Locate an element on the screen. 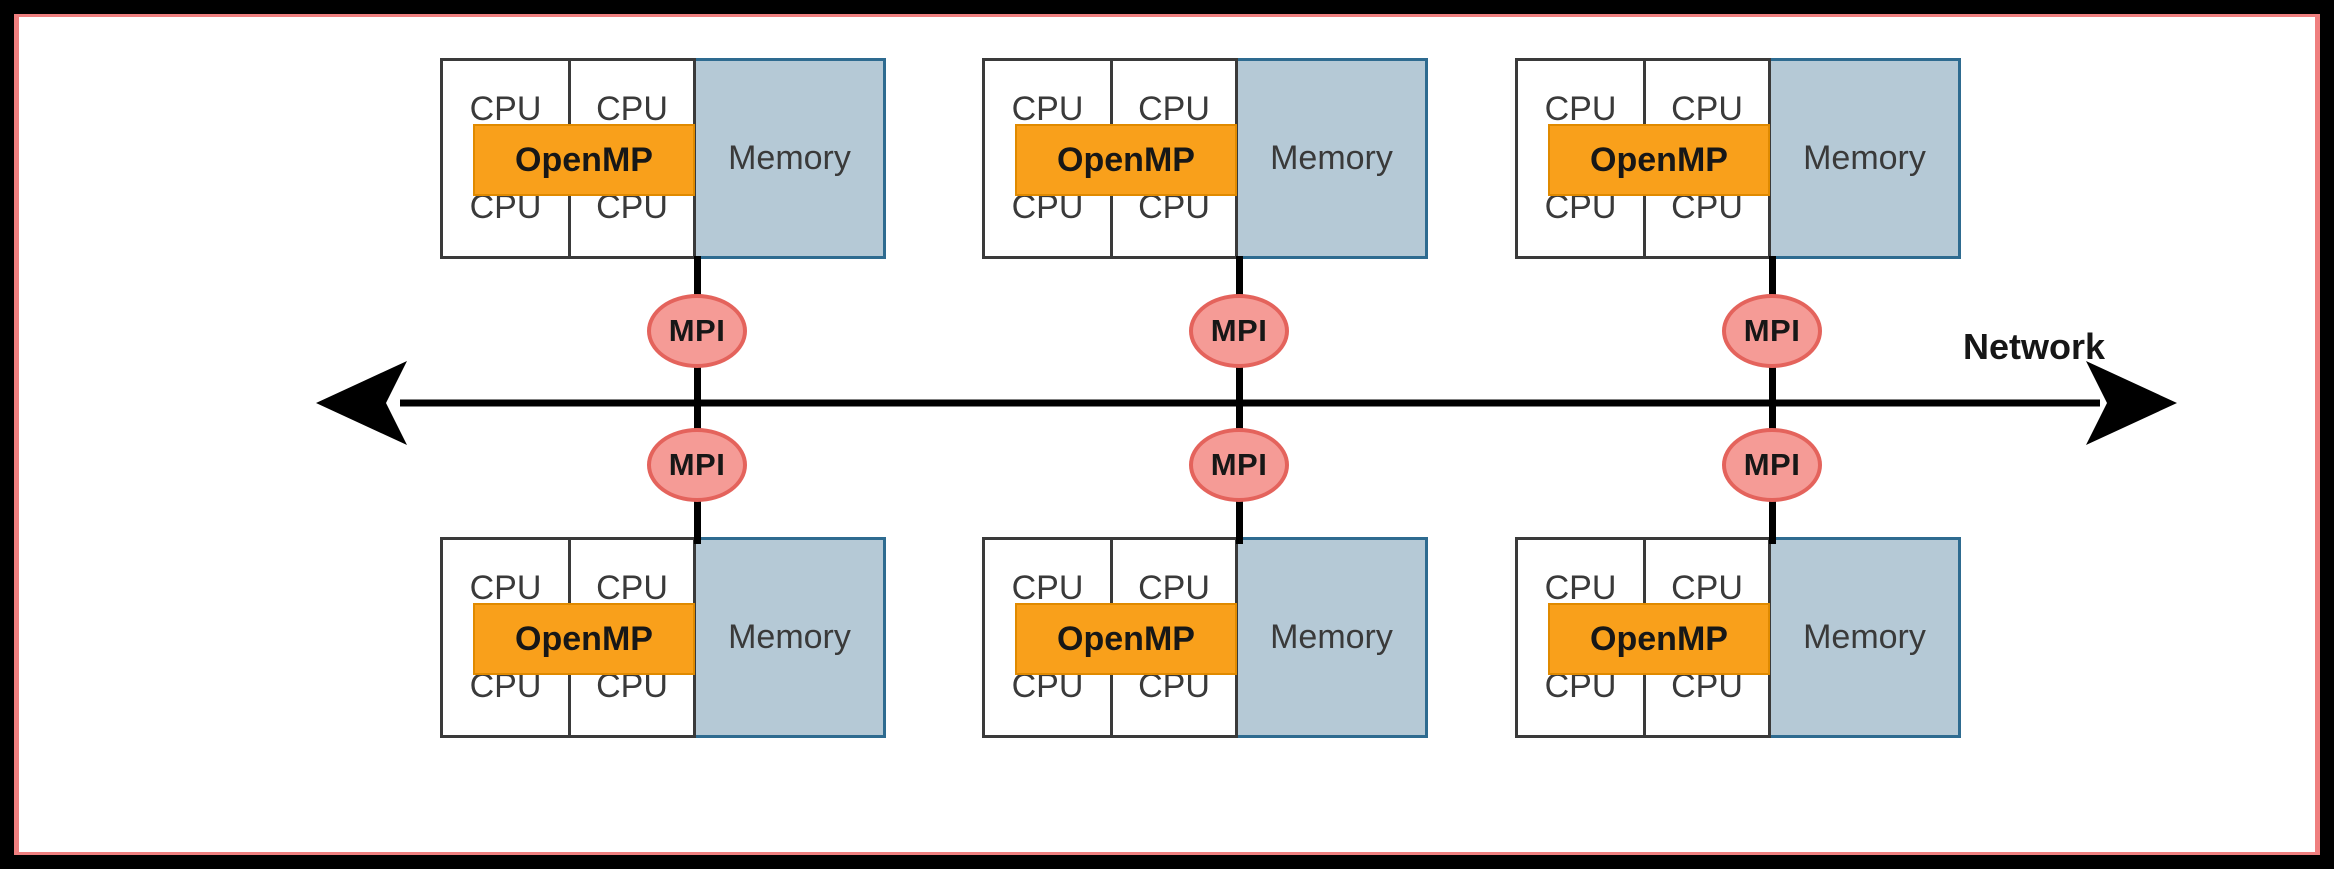  mpi-badge-top-1: MPI is located at coordinates (697, 331).